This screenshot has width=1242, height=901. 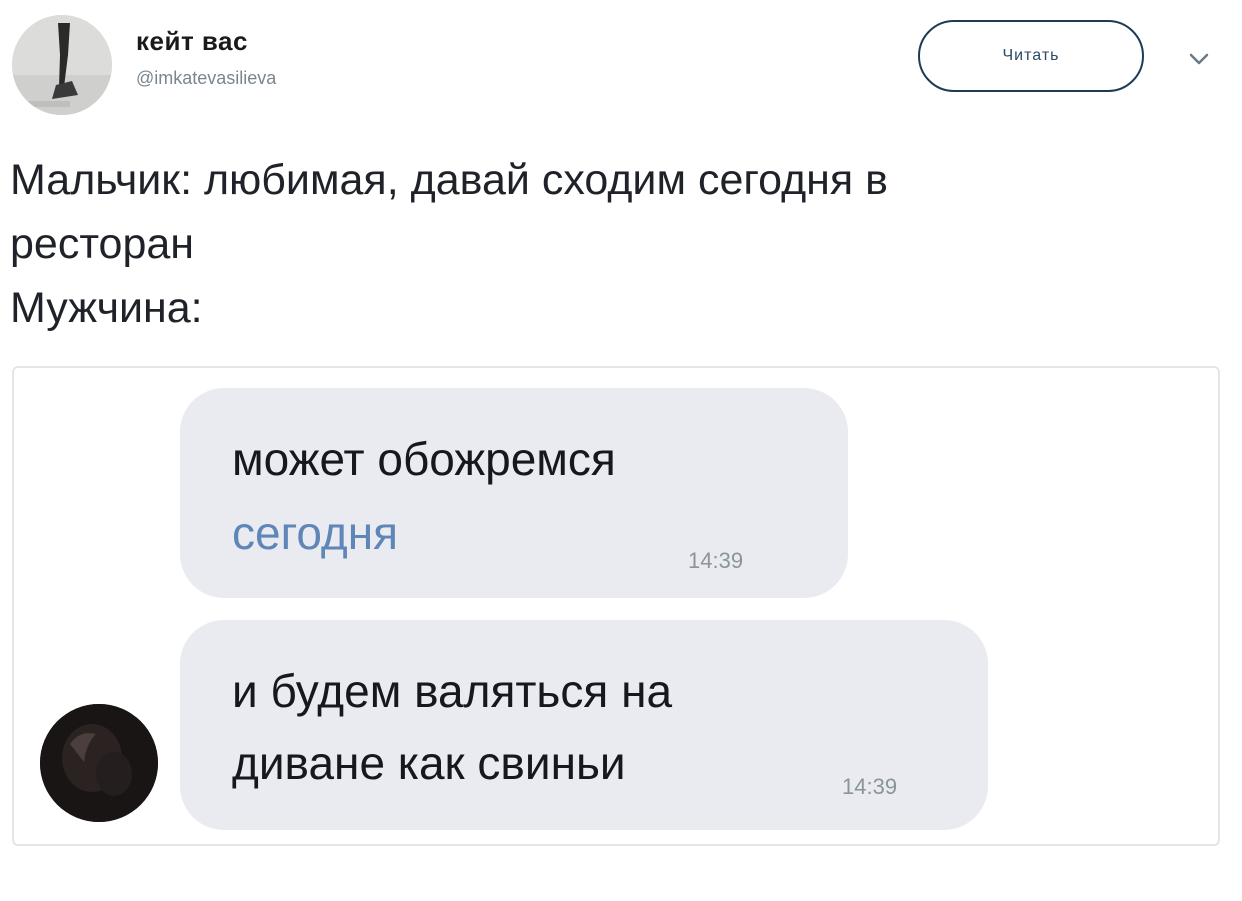 I want to click on chevron-down-icon, so click(x=1199, y=60).